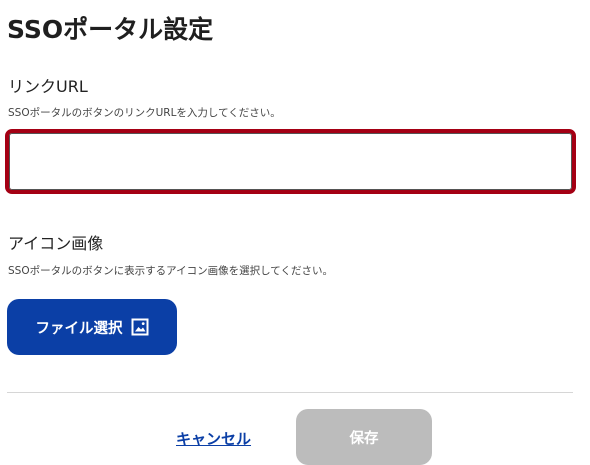 This screenshot has width=590, height=465. I want to click on link-url-label: リンクURL, so click(48, 86).